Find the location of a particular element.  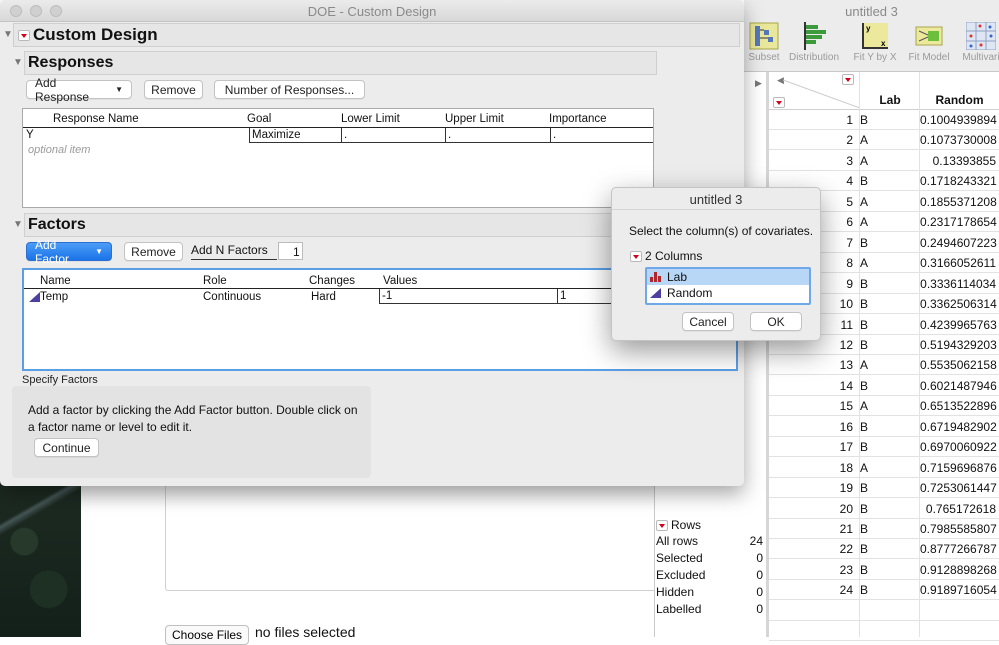

row-number: 15 is located at coordinates (813, 406).